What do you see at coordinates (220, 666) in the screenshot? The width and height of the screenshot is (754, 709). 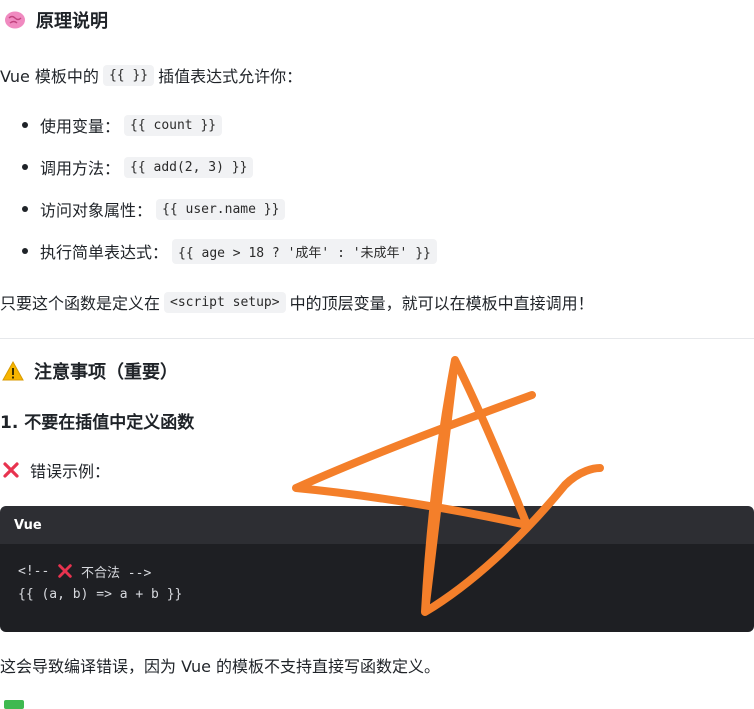 I see `explanation-paragraph: 这会导致编译错误，因为 Vue 的模板不支持直接写函数定义。` at bounding box center [220, 666].